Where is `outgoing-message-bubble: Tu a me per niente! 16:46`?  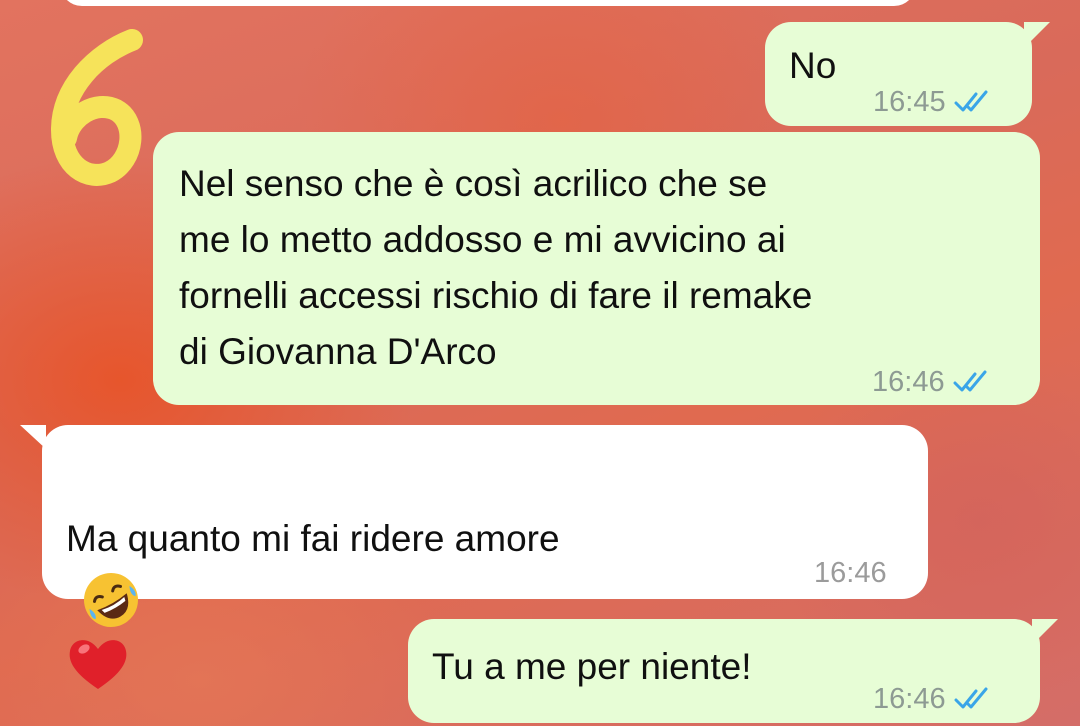
outgoing-message-bubble: Tu a me per niente! 16:46 is located at coordinates (733, 671).